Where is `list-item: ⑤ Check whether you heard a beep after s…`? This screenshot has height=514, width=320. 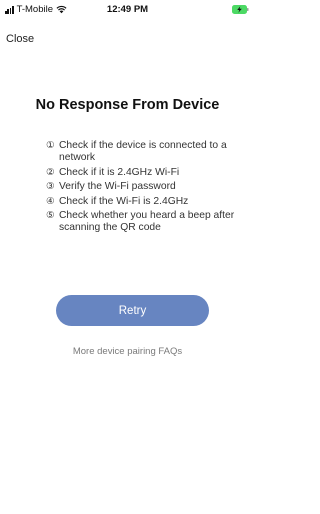 list-item: ⑤ Check whether you heard a beep after s… is located at coordinates (146, 222).